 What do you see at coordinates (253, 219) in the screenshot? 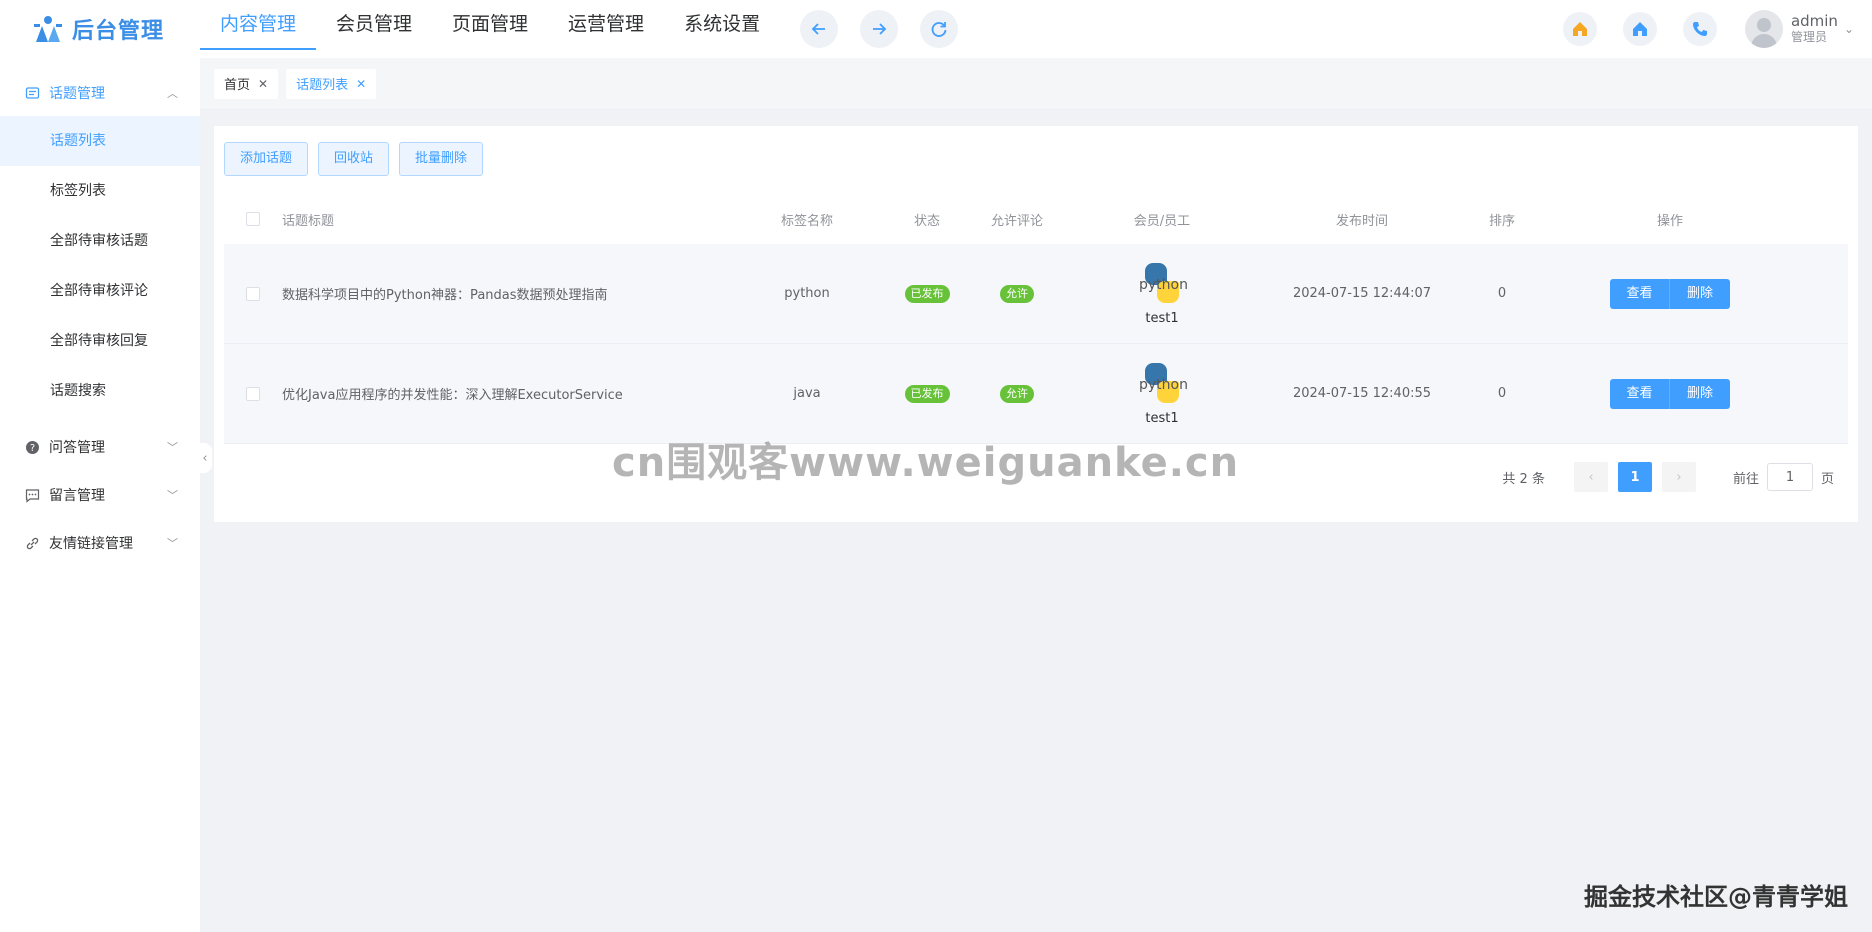
I see `select-all-checkbox` at bounding box center [253, 219].